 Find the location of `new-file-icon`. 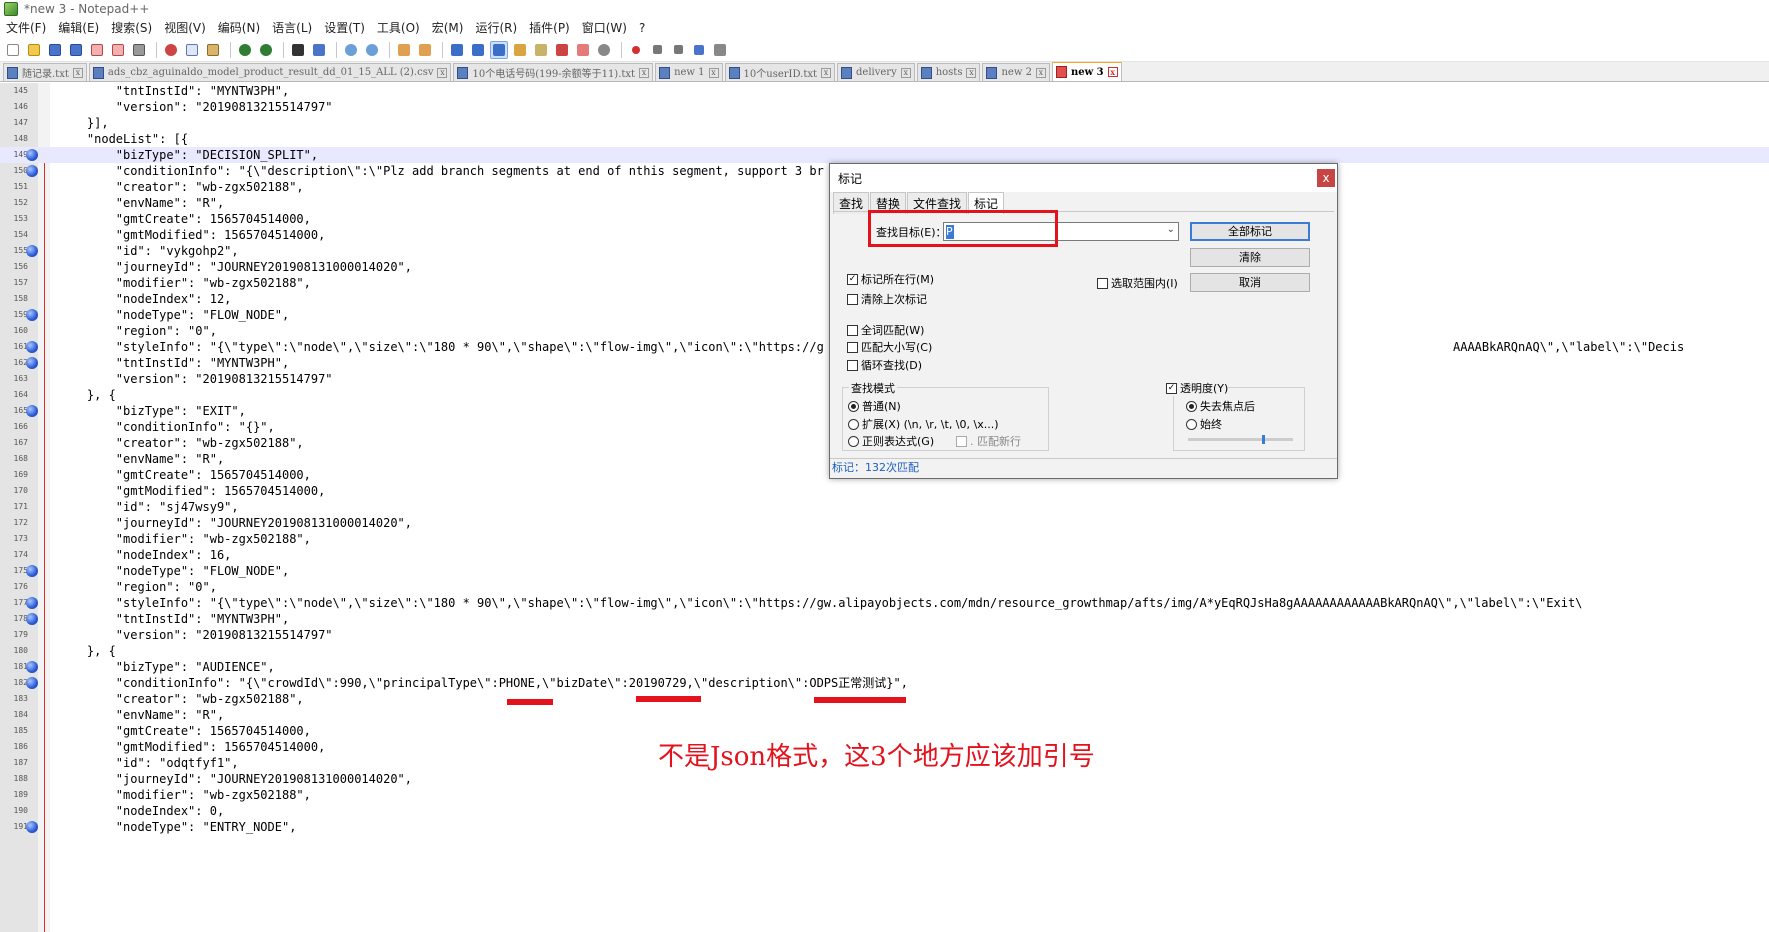

new-file-icon is located at coordinates (13, 50).